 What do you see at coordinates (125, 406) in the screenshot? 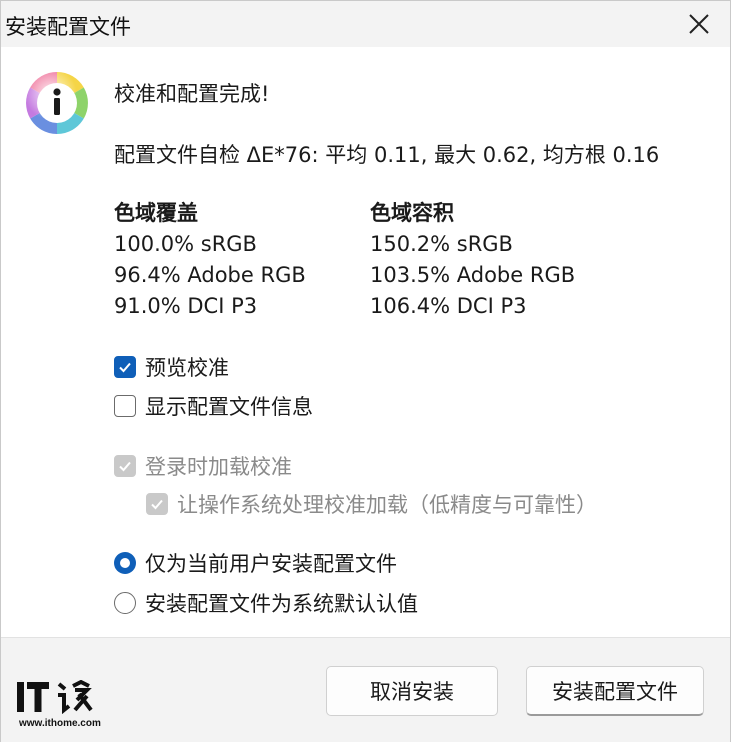
I see `checkbox-unchecked` at bounding box center [125, 406].